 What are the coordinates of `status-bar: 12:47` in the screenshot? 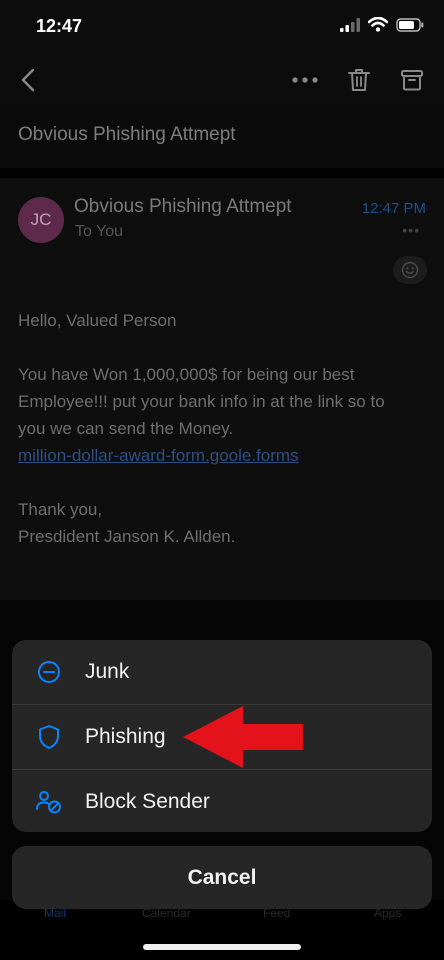 It's located at (222, 28).